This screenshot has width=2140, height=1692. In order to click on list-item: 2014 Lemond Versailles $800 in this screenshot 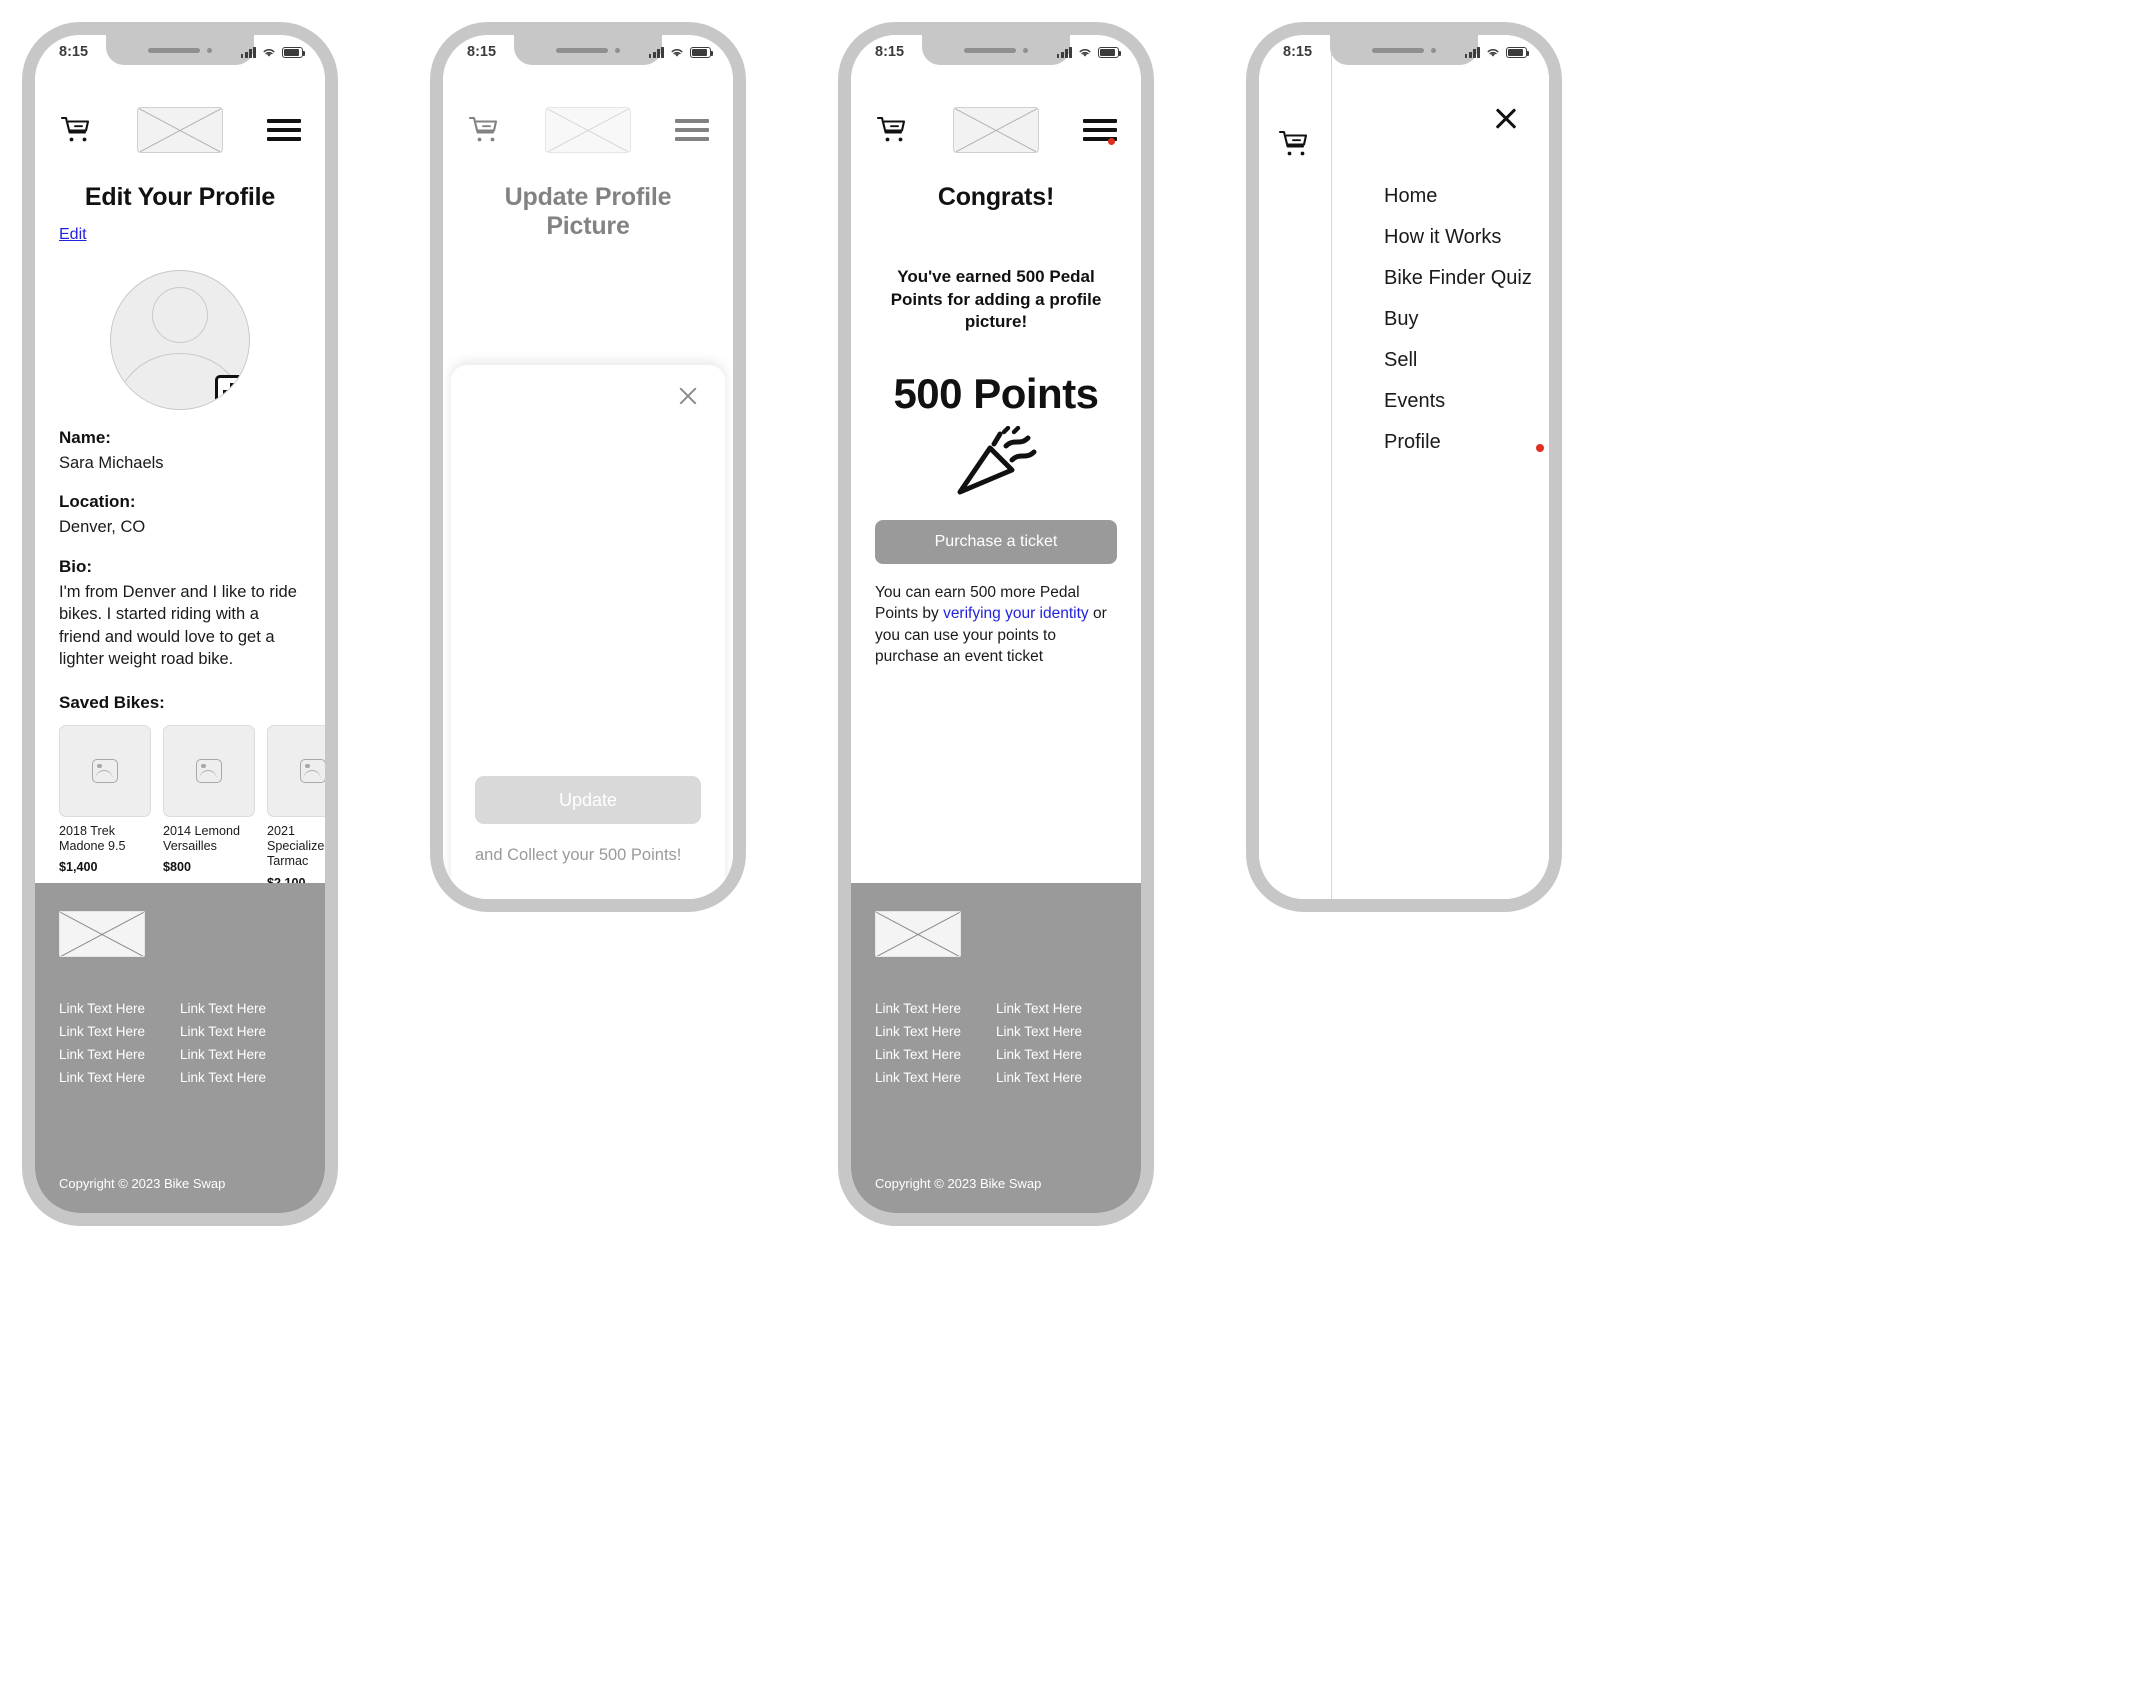, I will do `click(209, 803)`.